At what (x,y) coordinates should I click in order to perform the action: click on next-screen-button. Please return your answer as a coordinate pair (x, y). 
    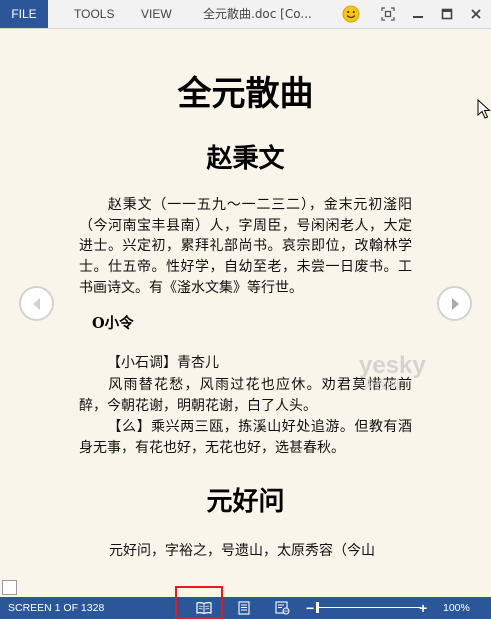
    Looking at the image, I should click on (454, 303).